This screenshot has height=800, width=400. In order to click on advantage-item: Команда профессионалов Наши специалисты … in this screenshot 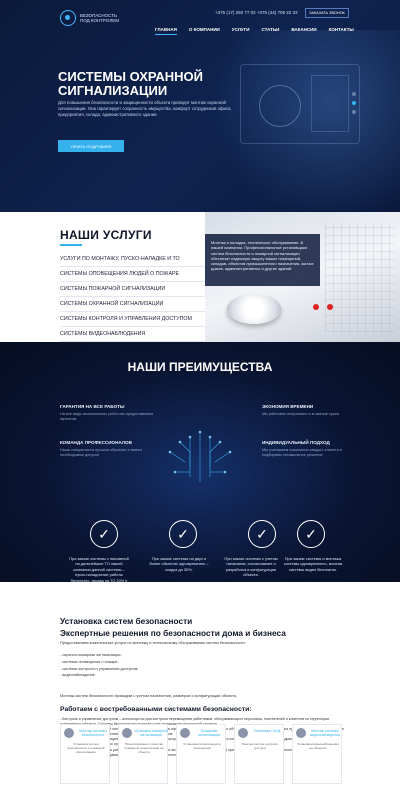, I will do `click(107, 449)`.